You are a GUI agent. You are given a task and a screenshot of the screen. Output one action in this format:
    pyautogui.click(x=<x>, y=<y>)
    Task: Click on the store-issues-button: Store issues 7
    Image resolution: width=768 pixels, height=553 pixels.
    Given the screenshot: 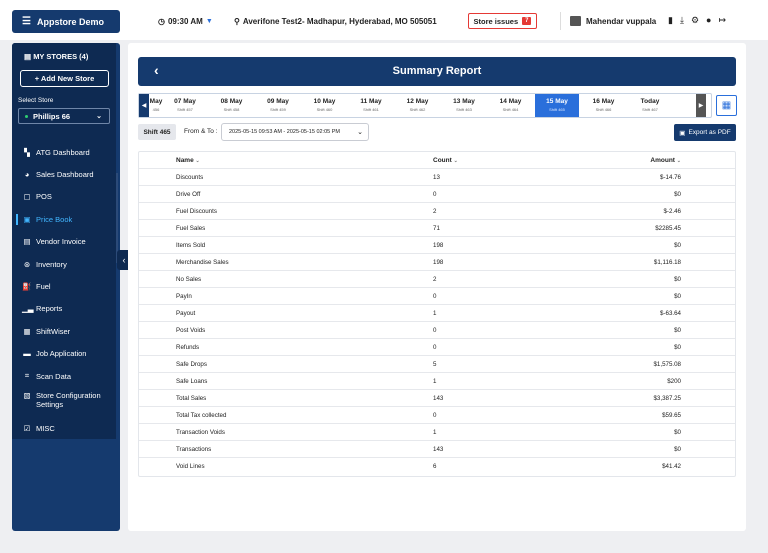 What is the action you would take?
    pyautogui.click(x=502, y=21)
    